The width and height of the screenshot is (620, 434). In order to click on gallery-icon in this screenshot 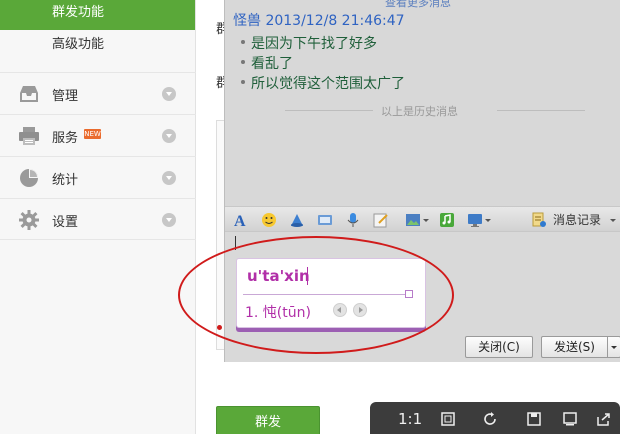, I will do `click(570, 419)`.